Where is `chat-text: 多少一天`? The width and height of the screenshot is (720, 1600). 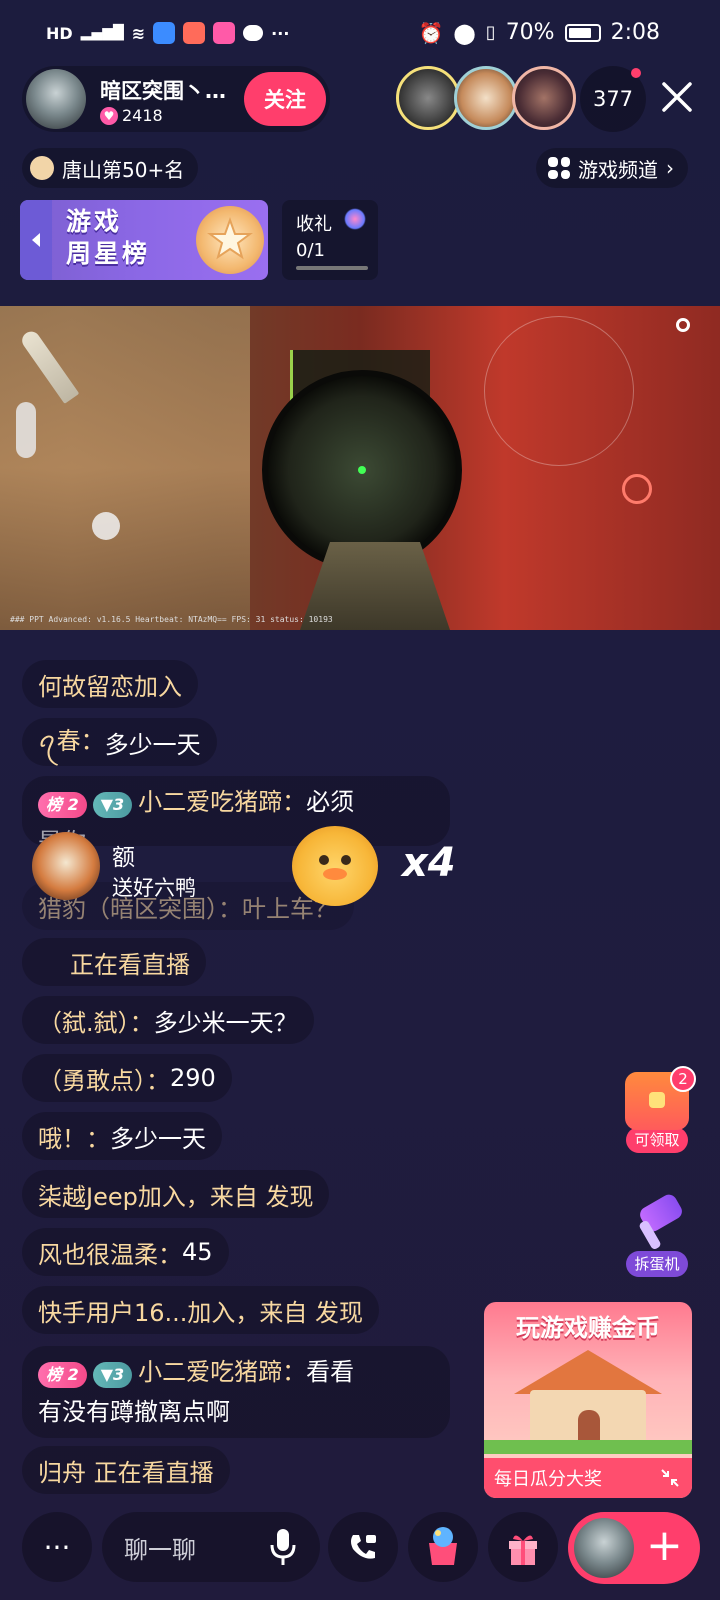 chat-text: 多少一天 is located at coordinates (158, 1138).